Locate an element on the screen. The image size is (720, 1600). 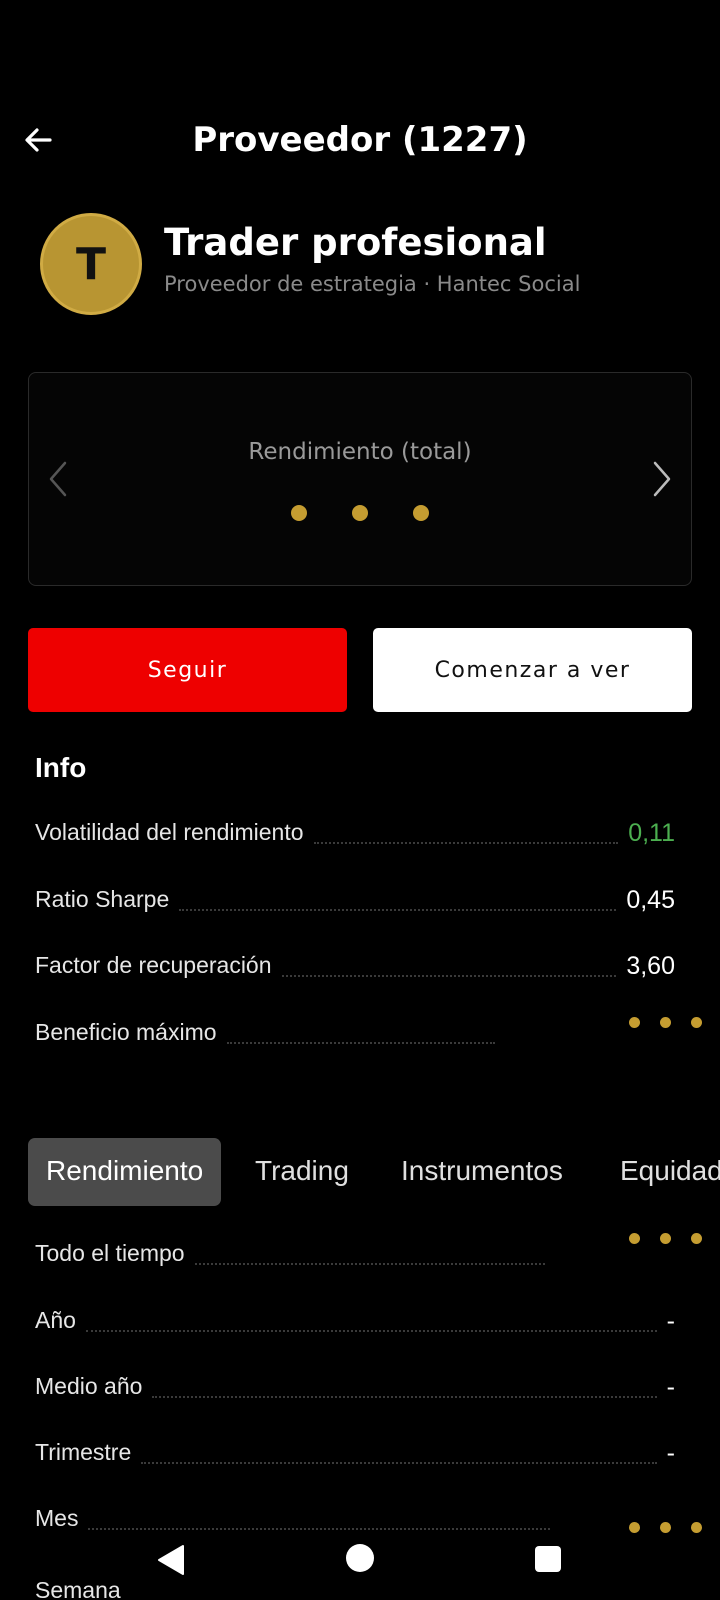
page-title: Proveedor (1227) is located at coordinates (360, 140).